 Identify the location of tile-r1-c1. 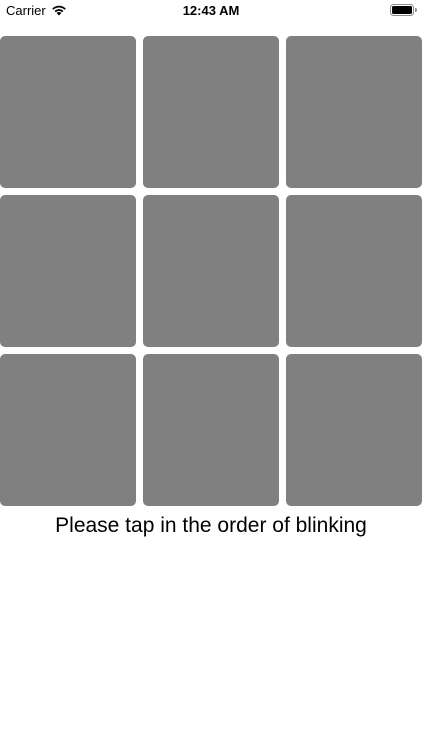
(68, 112).